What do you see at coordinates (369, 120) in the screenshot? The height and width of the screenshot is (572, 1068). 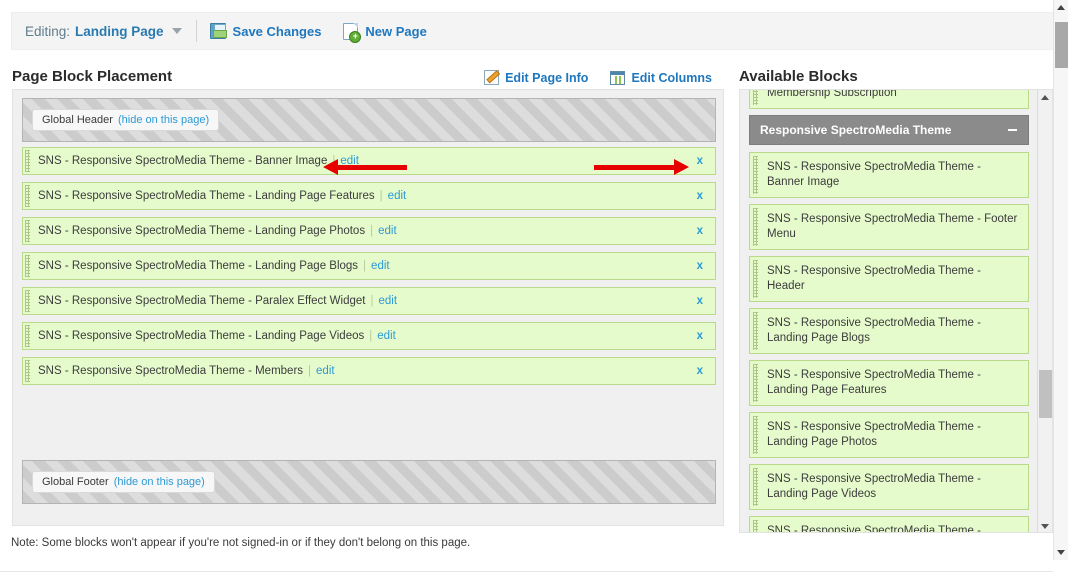 I see `global-header-region: Global Header (hide on this page)` at bounding box center [369, 120].